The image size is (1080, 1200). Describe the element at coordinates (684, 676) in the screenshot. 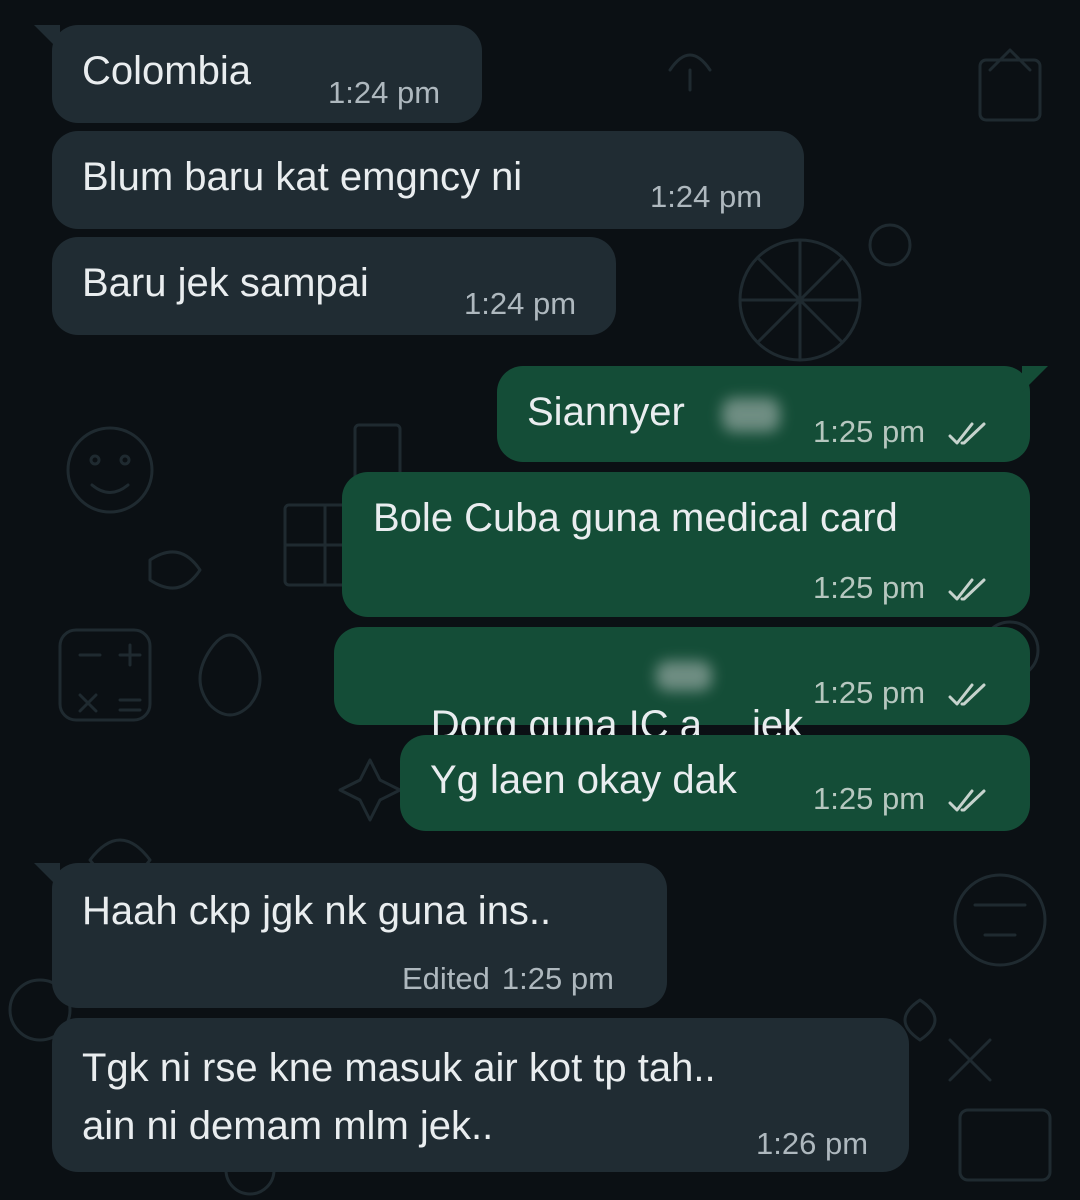

I see `redacted-name` at that location.